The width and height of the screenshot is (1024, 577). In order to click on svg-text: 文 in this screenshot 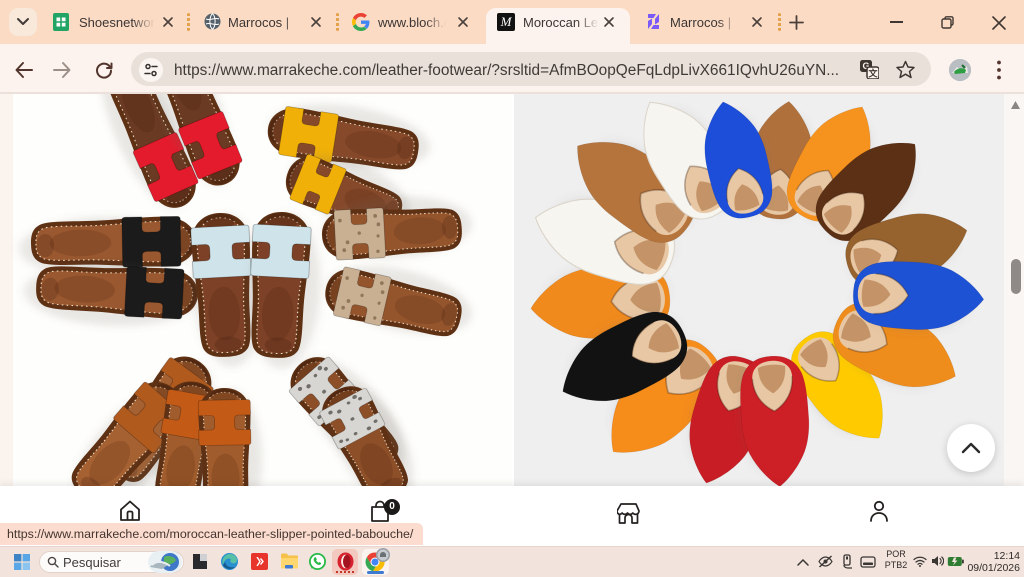, I will do `click(872, 73)`.